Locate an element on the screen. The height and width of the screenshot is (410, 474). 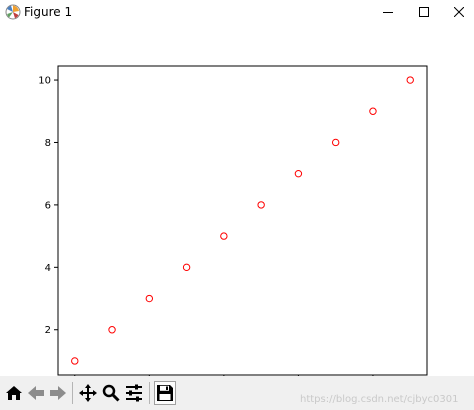
window-titlebar: Figure 1 is located at coordinates (237, 12).